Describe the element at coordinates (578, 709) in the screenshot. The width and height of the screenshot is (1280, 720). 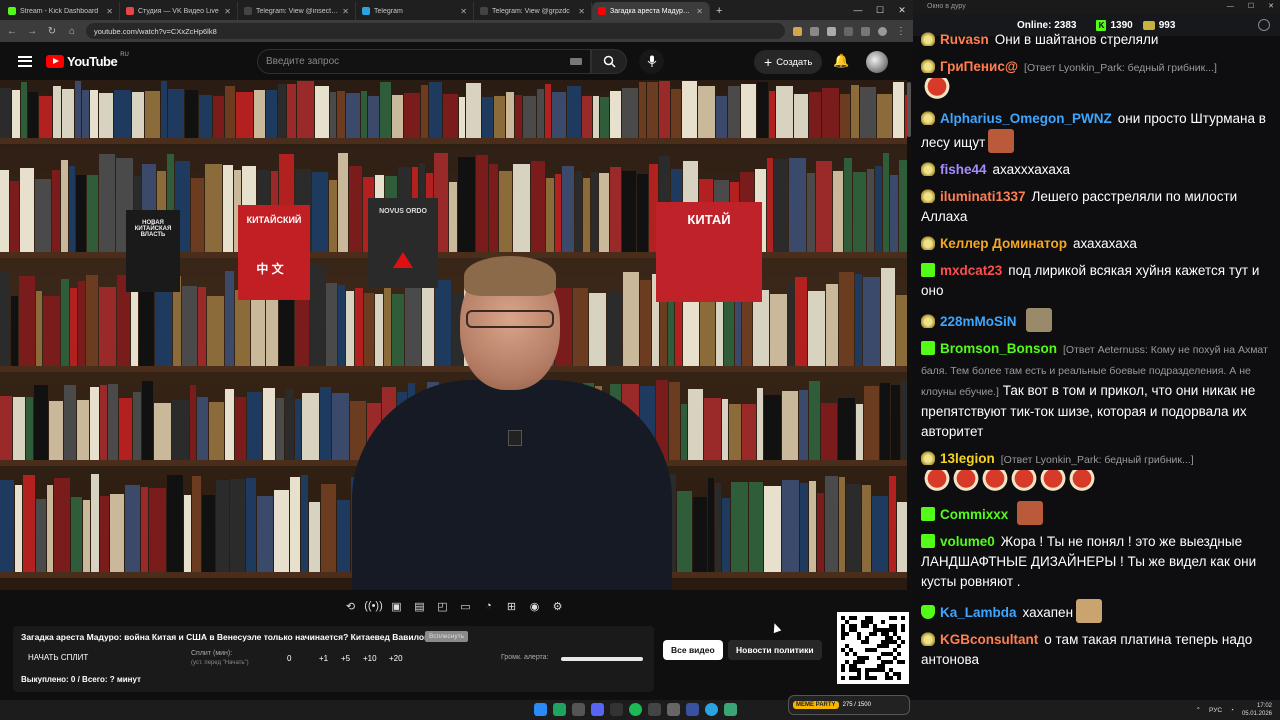
I see `explorer-icon` at that location.